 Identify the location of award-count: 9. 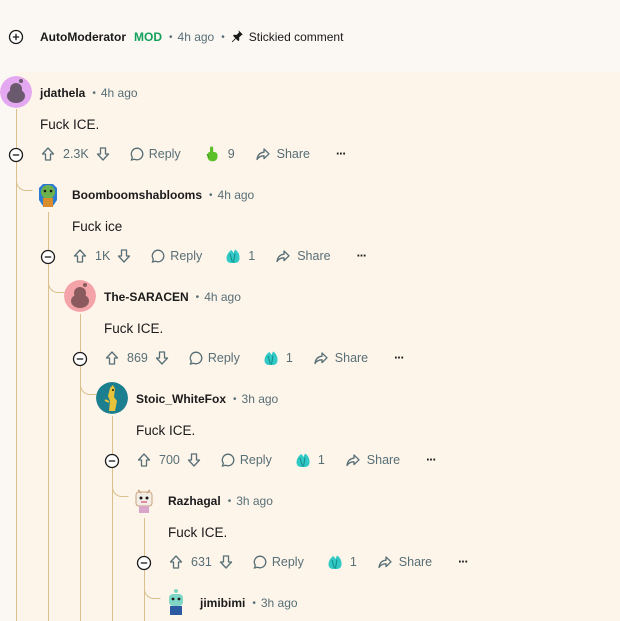
(231, 154).